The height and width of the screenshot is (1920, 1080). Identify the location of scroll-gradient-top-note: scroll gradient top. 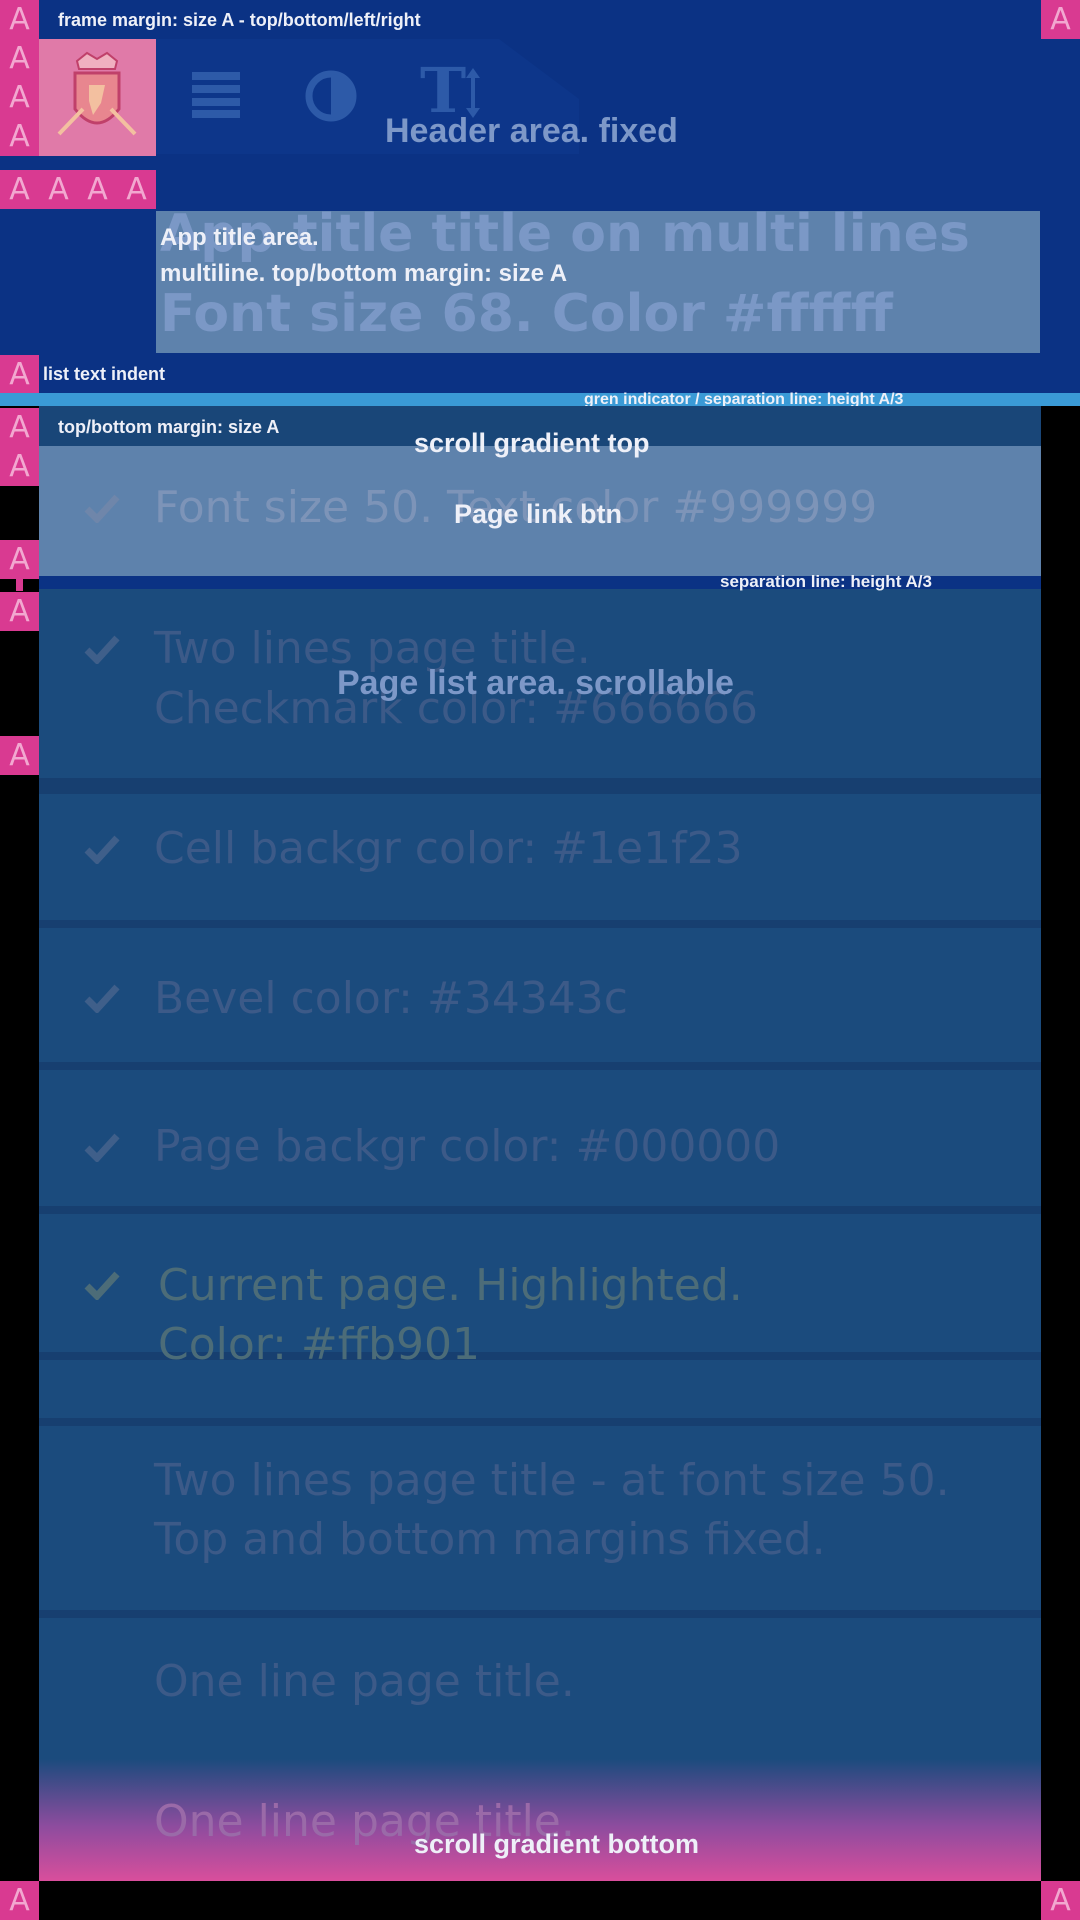
(532, 443).